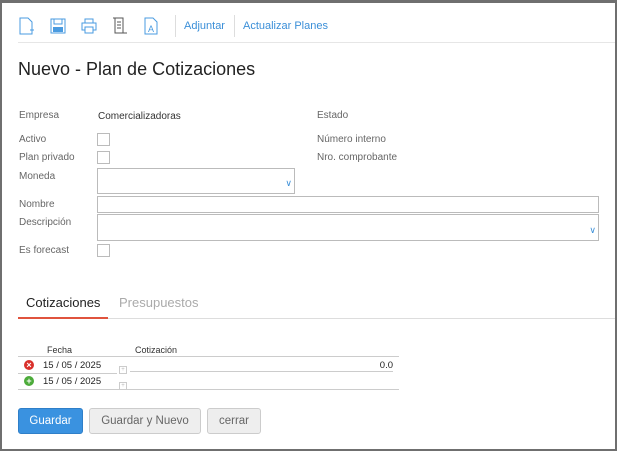  I want to click on empresa-value: Comercializadoras, so click(139, 116).